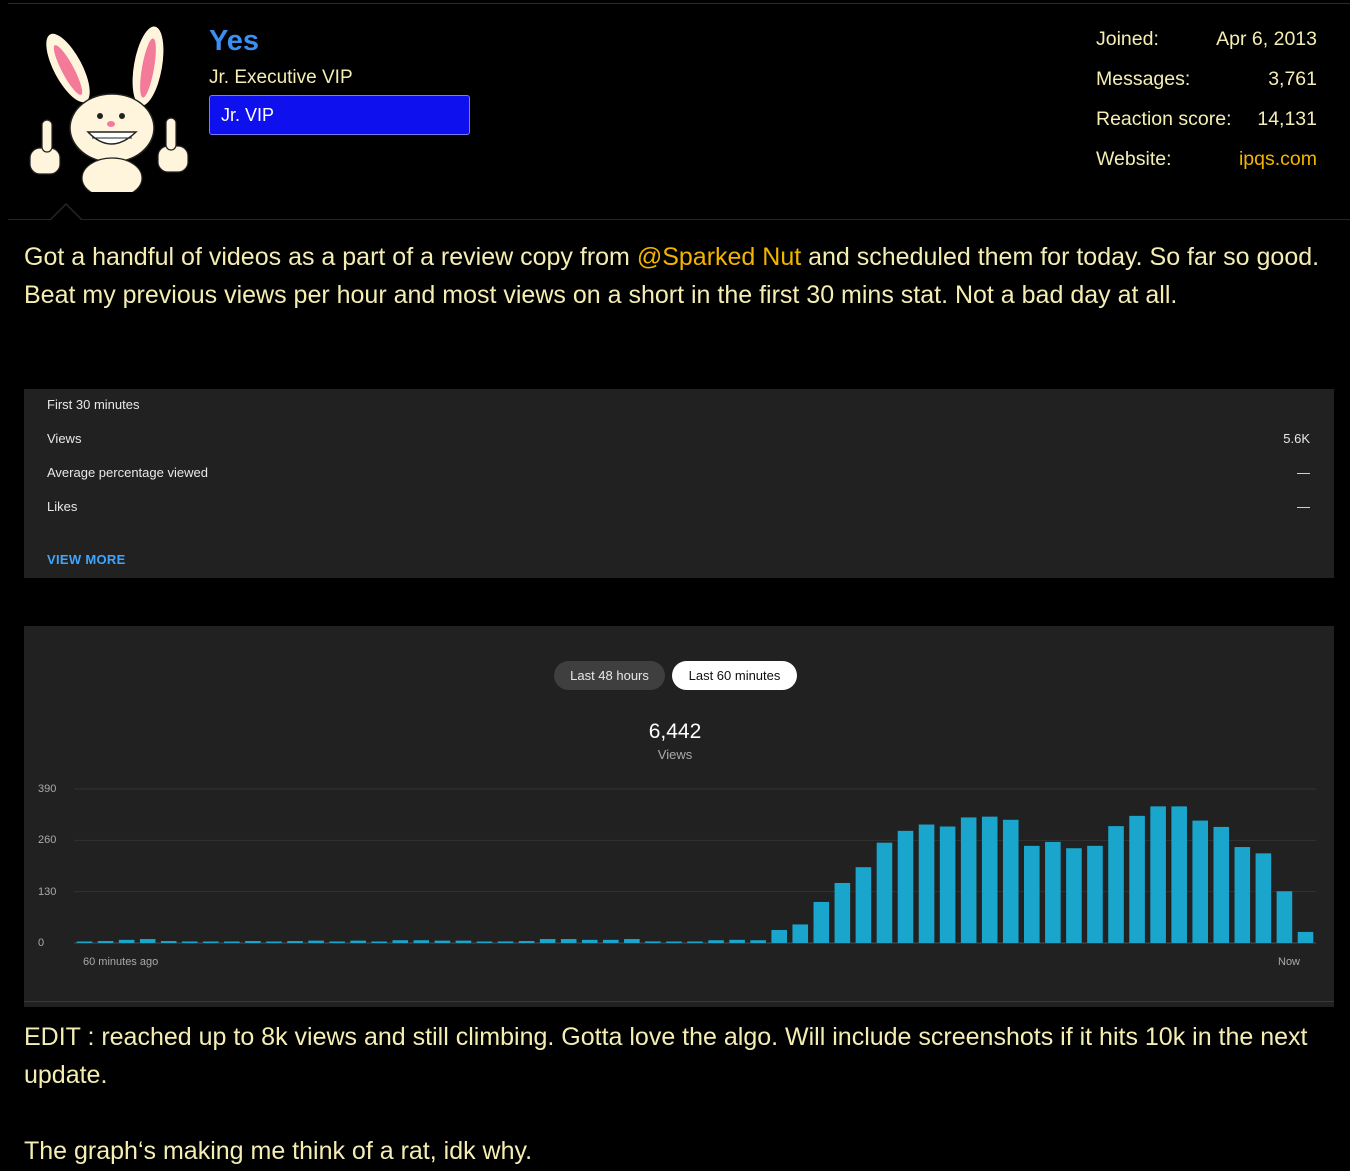 The image size is (1350, 1171). Describe the element at coordinates (678, 404) in the screenshot. I see `card-heading-row: First 30 minutes` at that location.